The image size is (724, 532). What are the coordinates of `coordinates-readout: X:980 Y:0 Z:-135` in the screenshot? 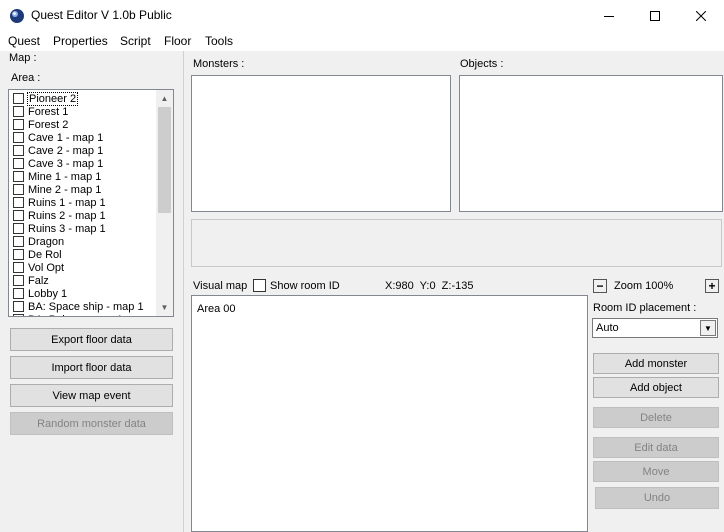 It's located at (429, 286).